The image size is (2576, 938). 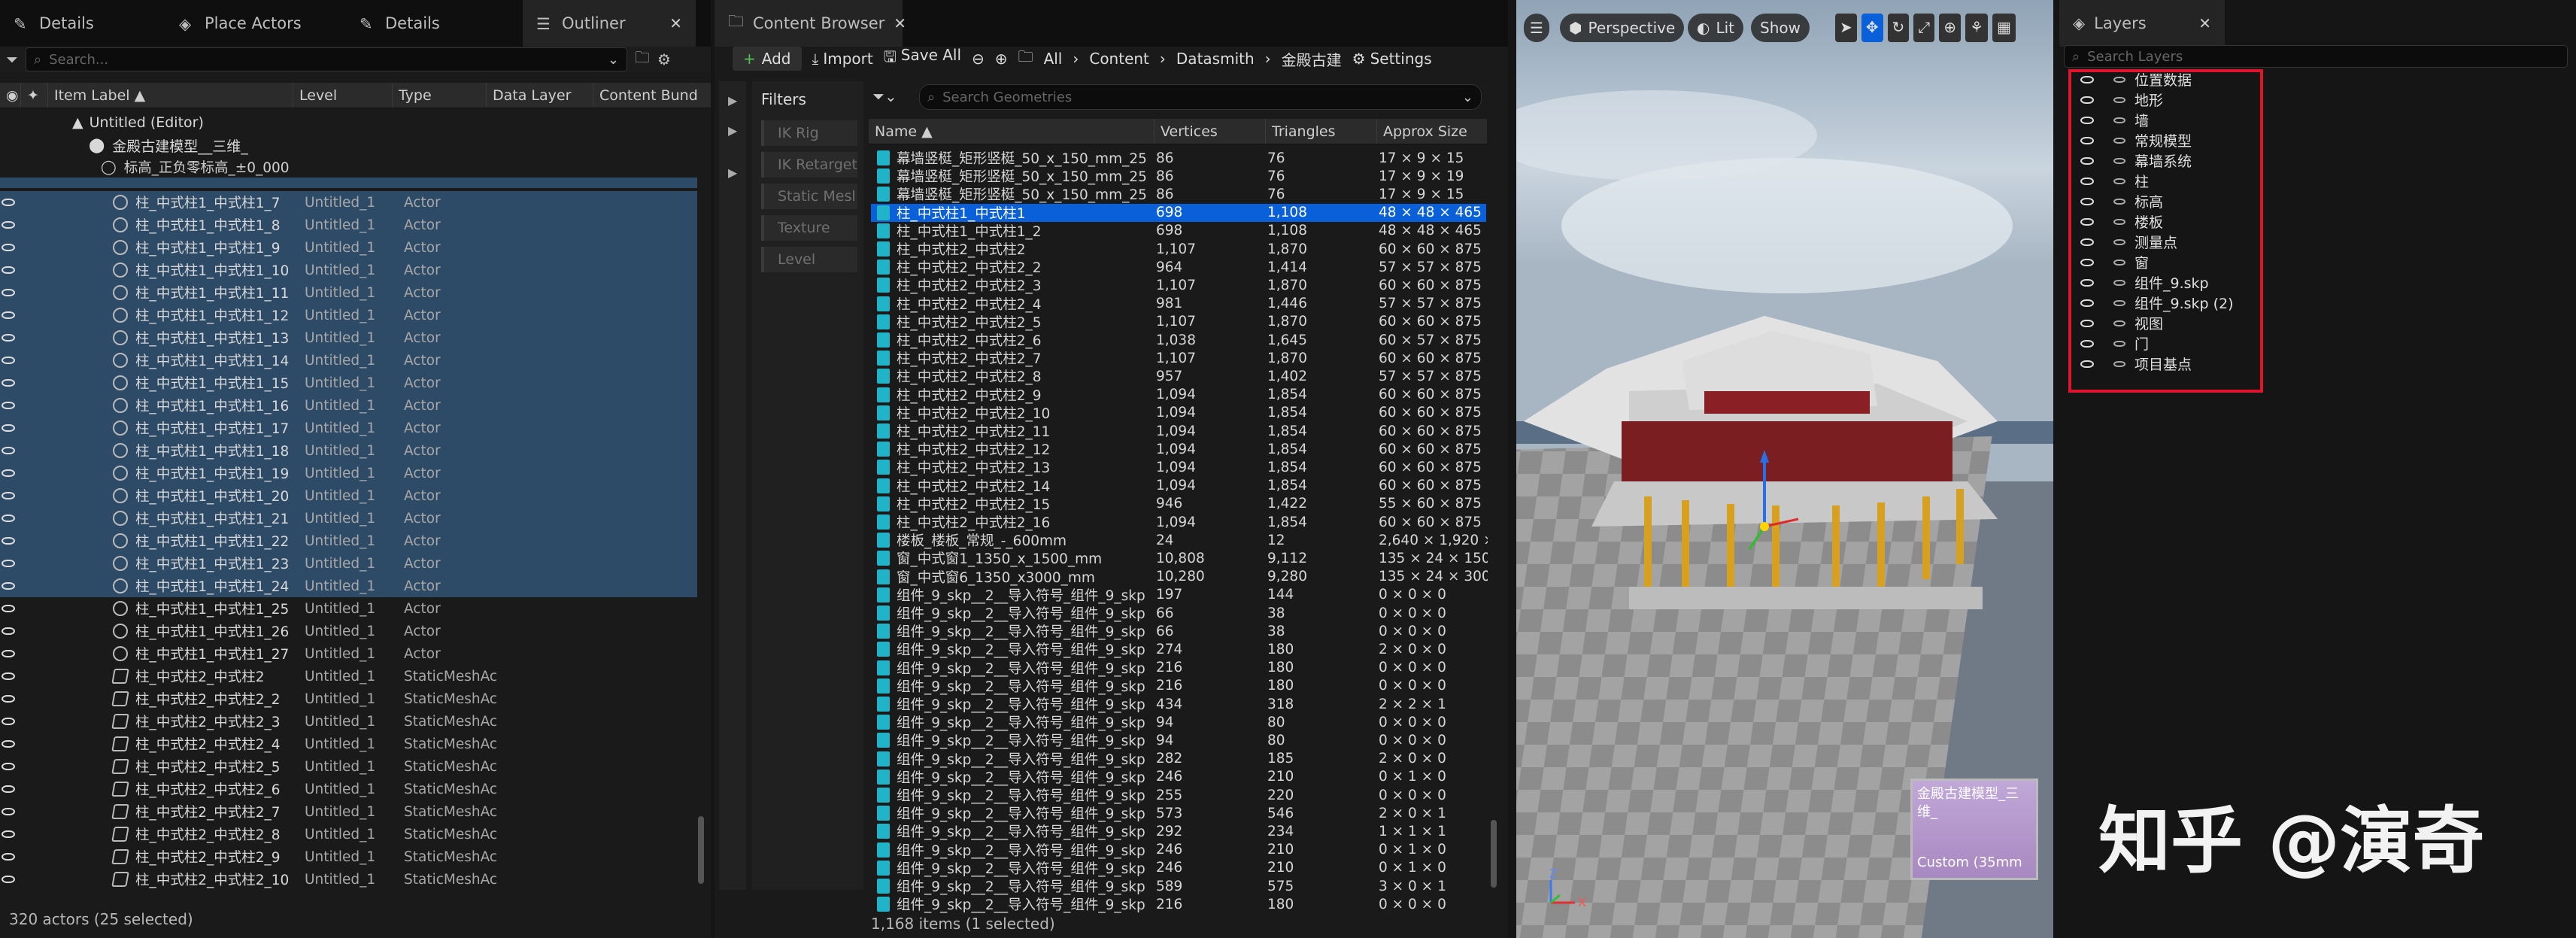 I want to click on asset-row: 柱_中式柱2_中式柱2_7 1,107 1,870 60 × 60 × 875, so click(x=1178, y=358).